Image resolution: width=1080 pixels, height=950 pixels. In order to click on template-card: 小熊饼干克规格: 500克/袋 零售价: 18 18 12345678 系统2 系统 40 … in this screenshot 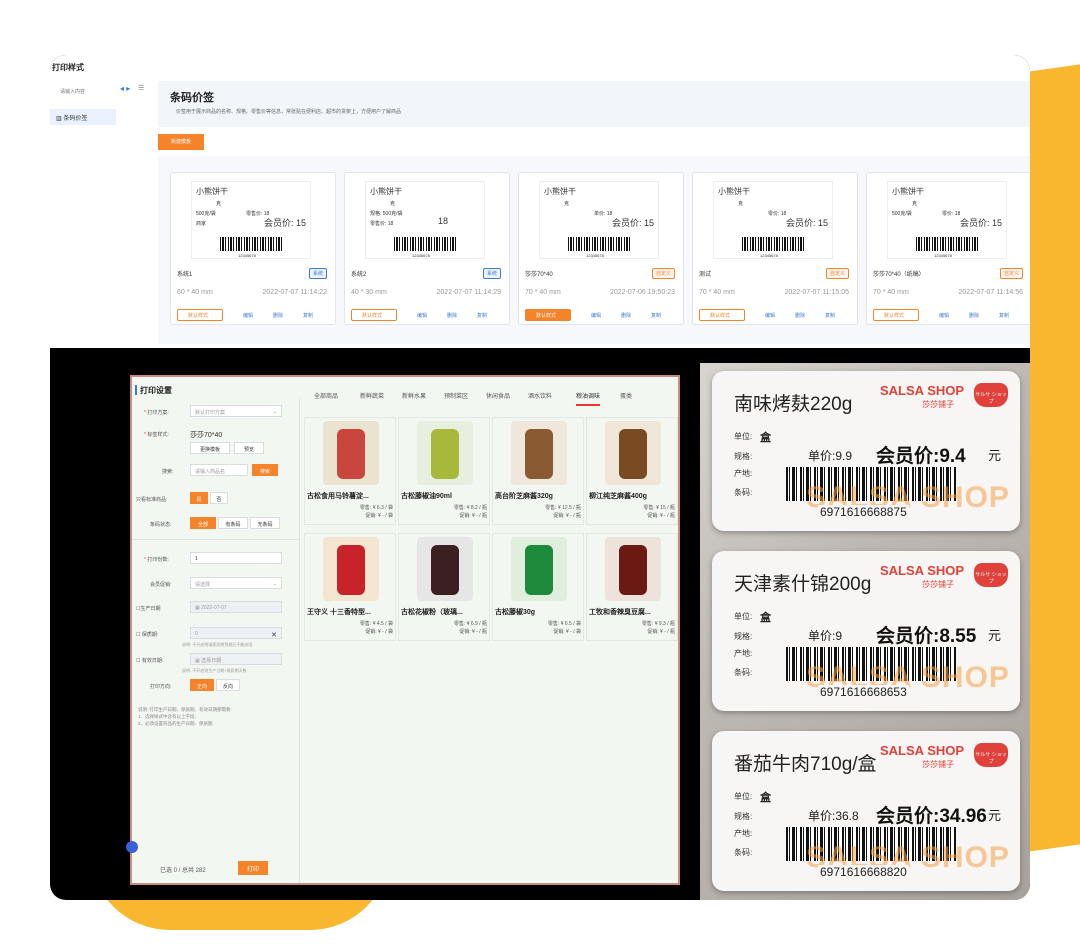, I will do `click(427, 248)`.